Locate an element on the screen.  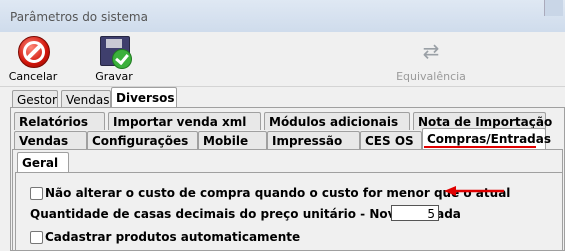
cancel-label: Cancelar is located at coordinates (33, 76).